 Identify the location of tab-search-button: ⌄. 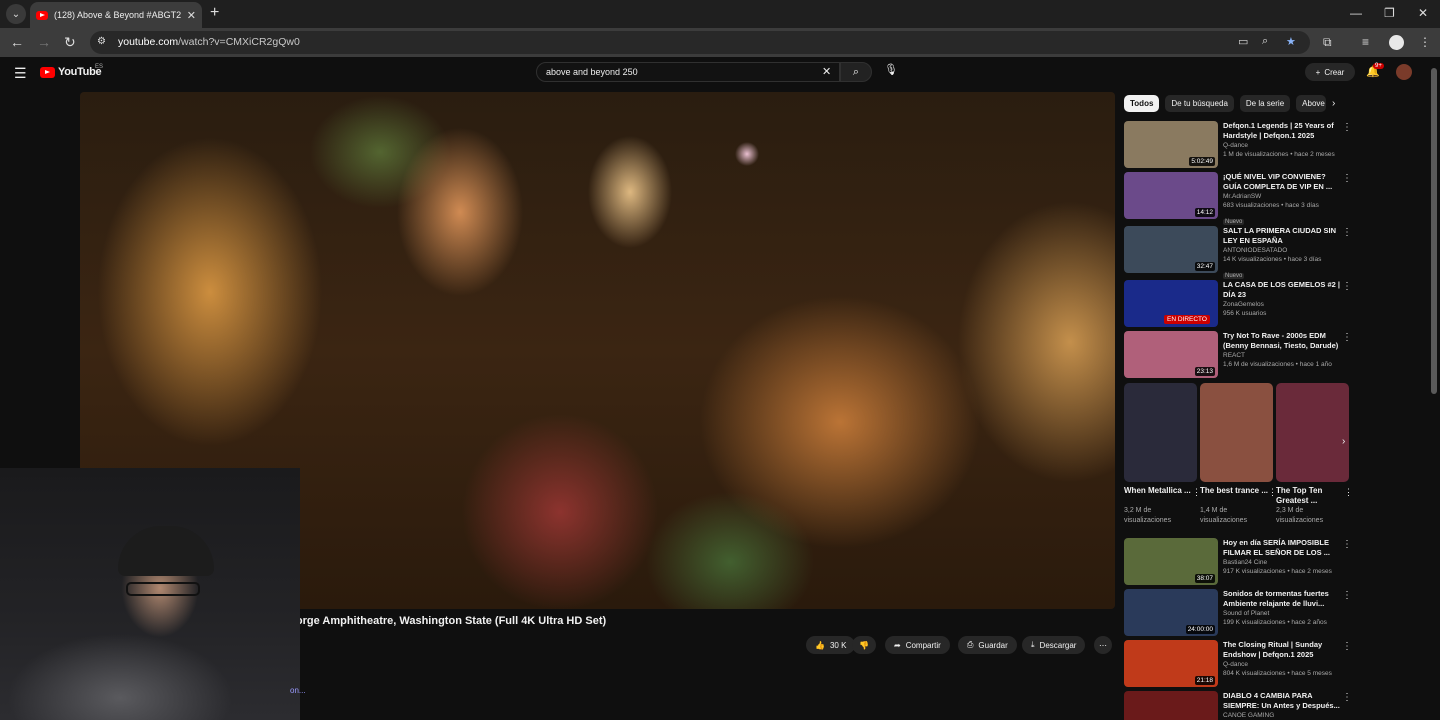
(16, 14).